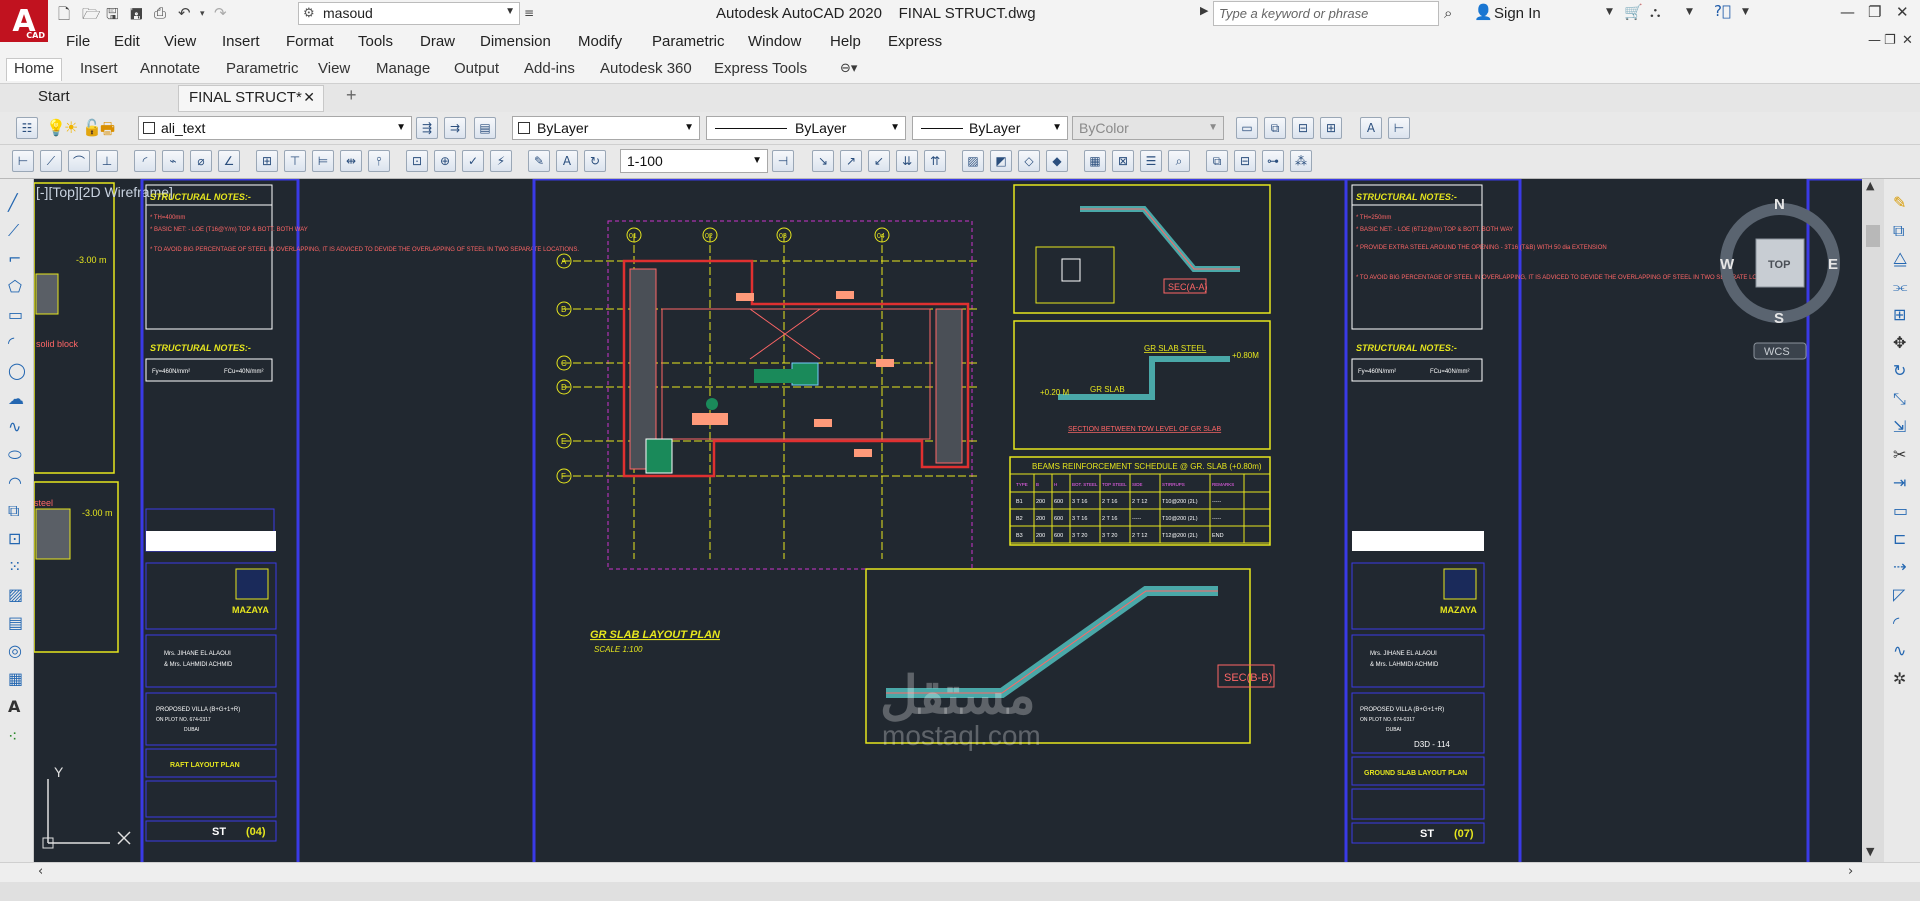 The image size is (1920, 901). Describe the element at coordinates (1890, 40) in the screenshot. I see `doc-restore-icon: ❐` at that location.